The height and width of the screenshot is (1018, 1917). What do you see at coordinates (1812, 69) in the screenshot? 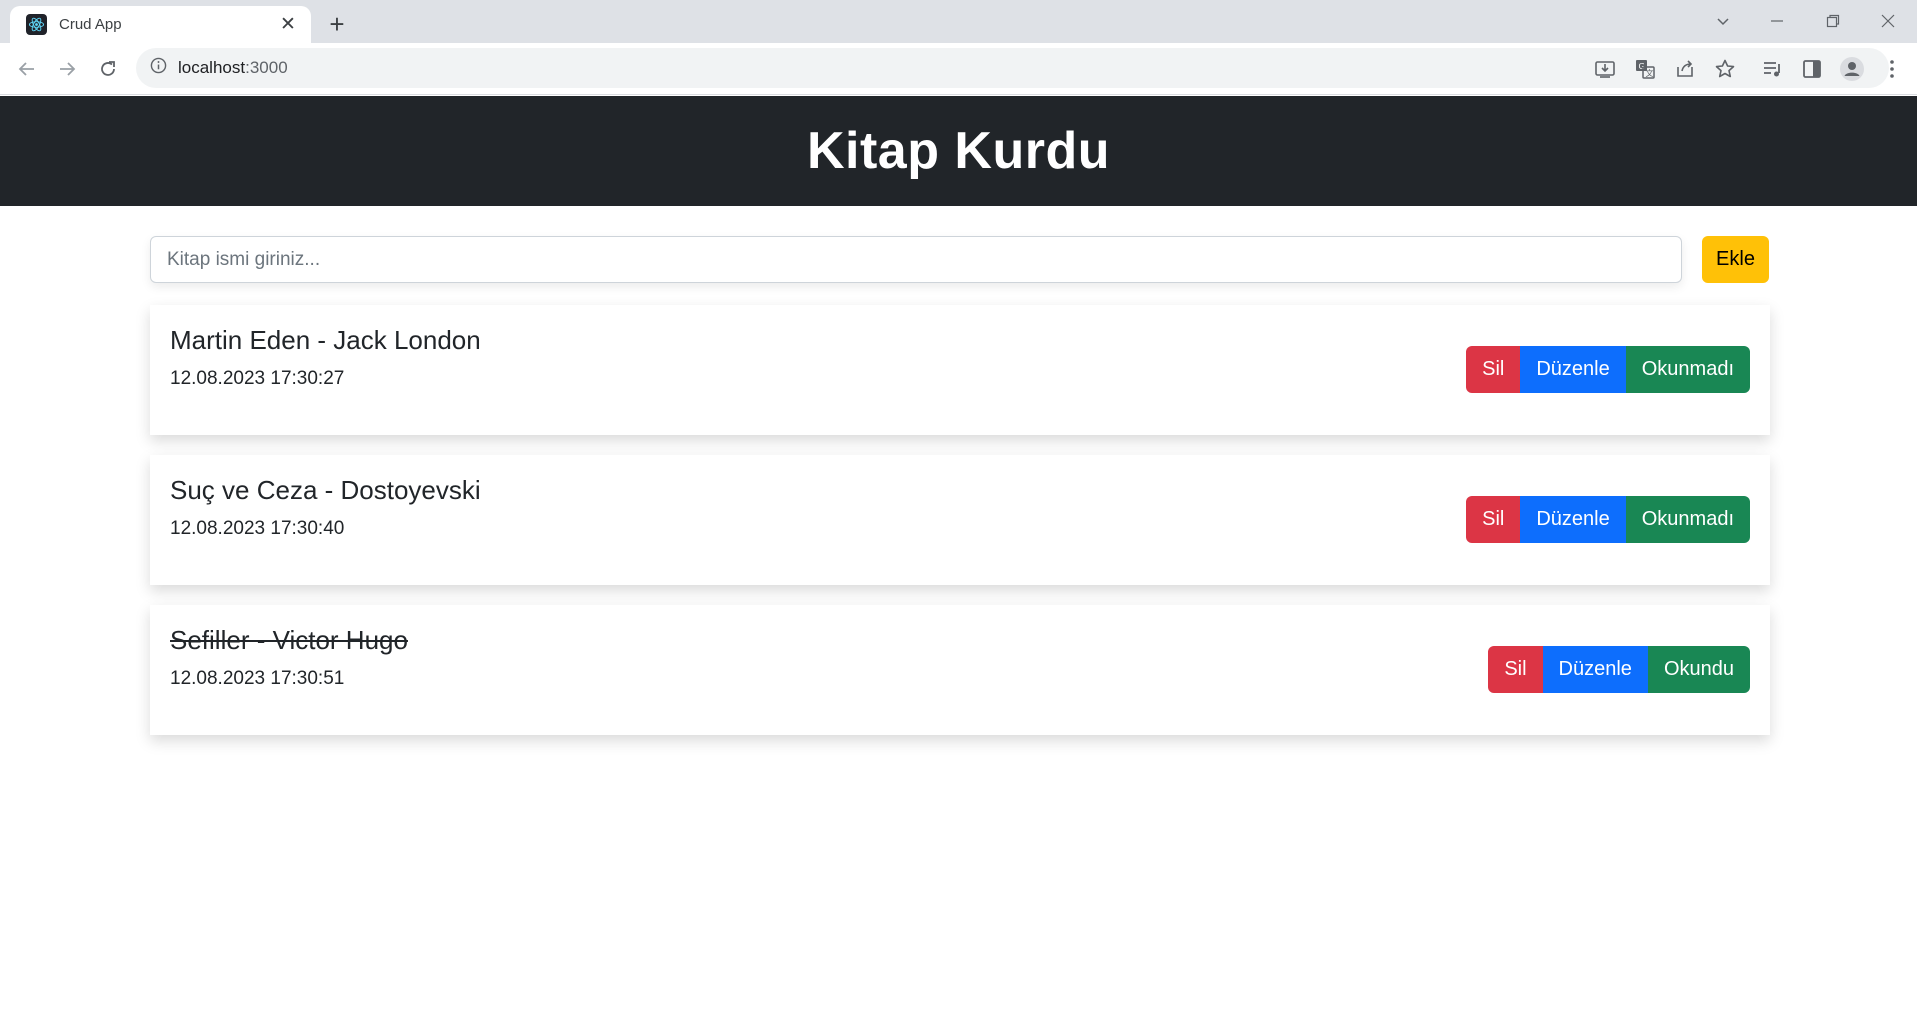
I see `side-panel-icon` at bounding box center [1812, 69].